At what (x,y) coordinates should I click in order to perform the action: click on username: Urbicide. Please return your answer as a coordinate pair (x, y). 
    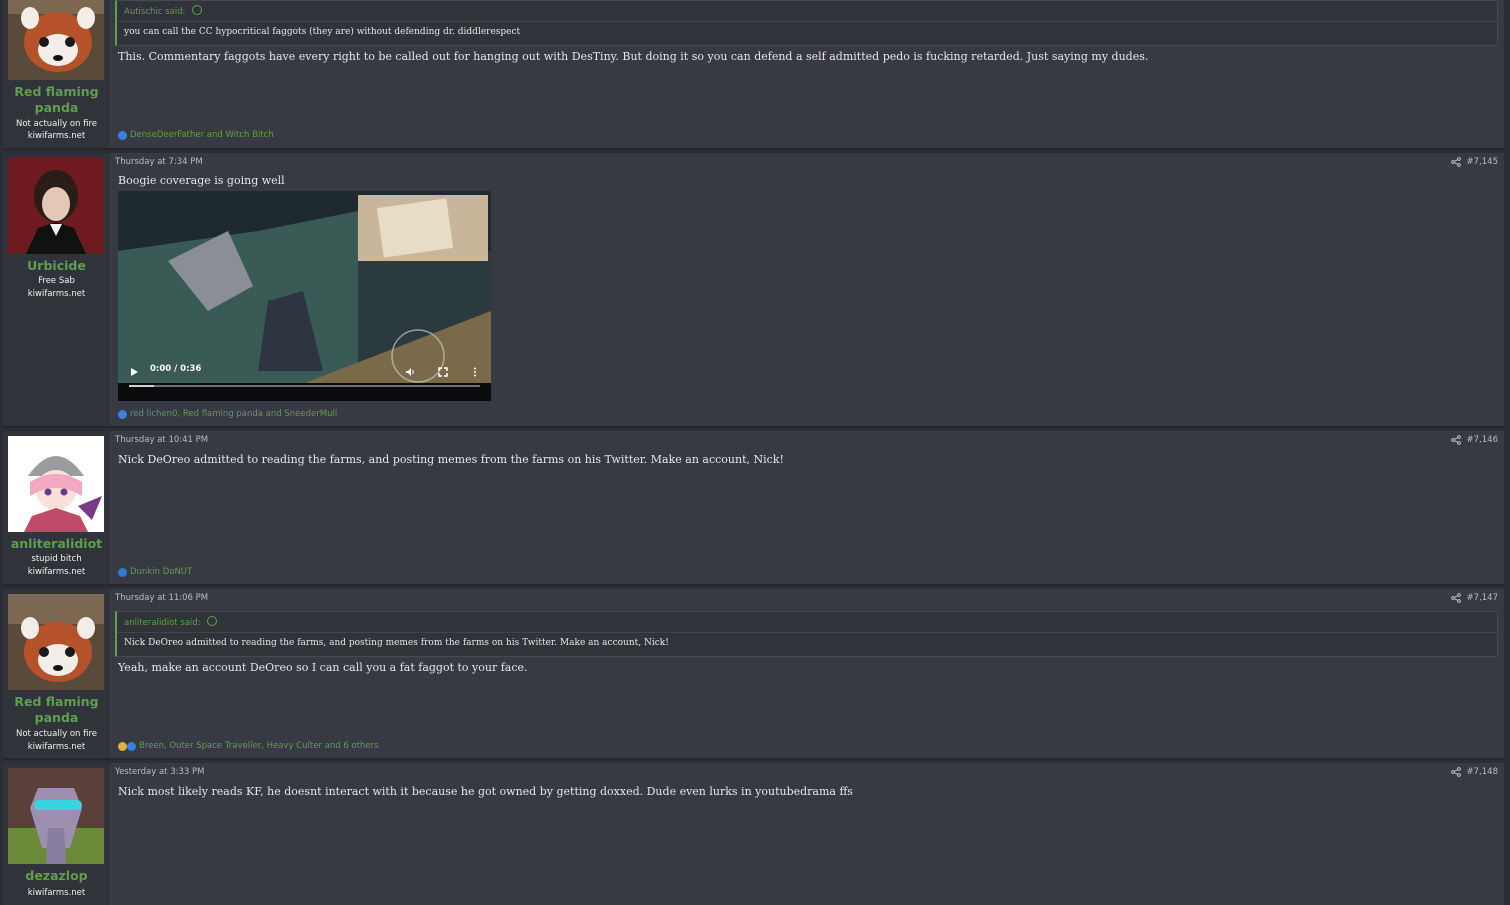
    Looking at the image, I should click on (56, 266).